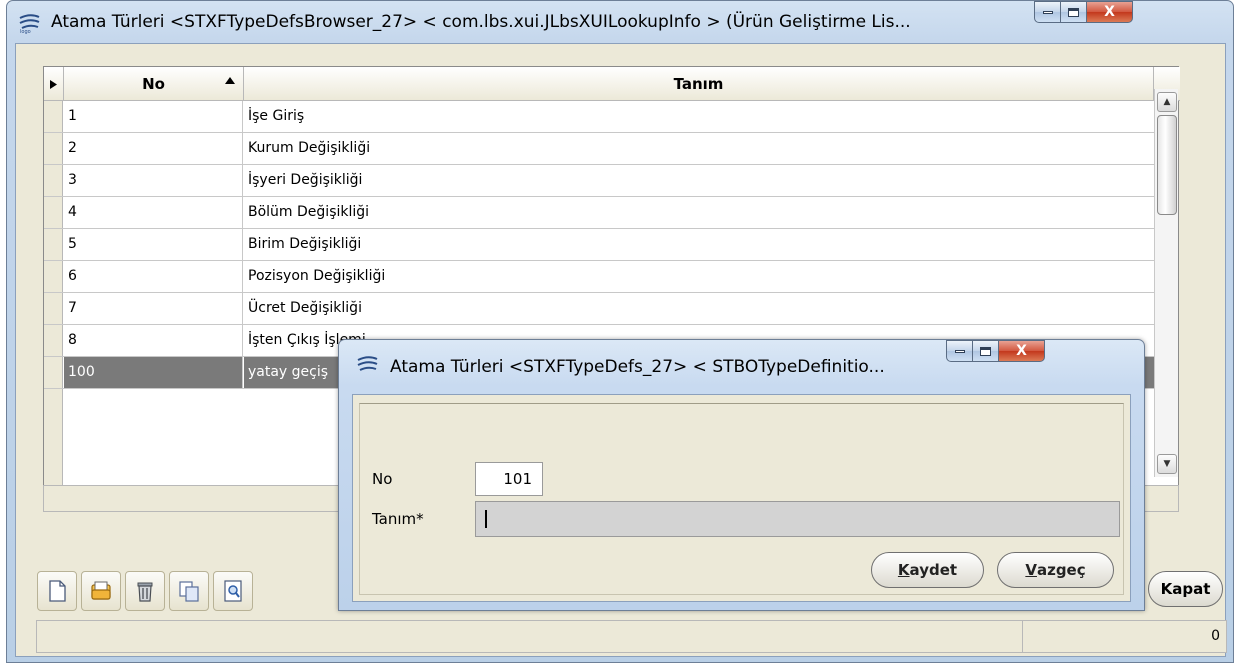  I want to click on cell-no: 6, so click(153, 276).